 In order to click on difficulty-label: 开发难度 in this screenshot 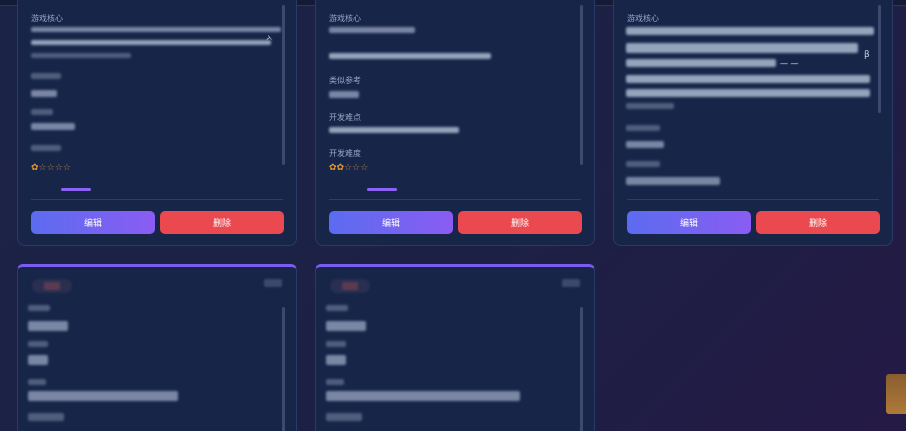, I will do `click(345, 153)`.